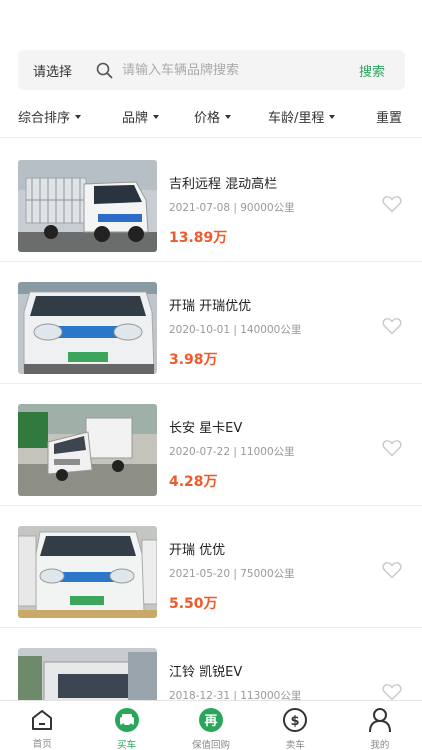  I want to click on tab-home-label: 首页, so click(42, 744).